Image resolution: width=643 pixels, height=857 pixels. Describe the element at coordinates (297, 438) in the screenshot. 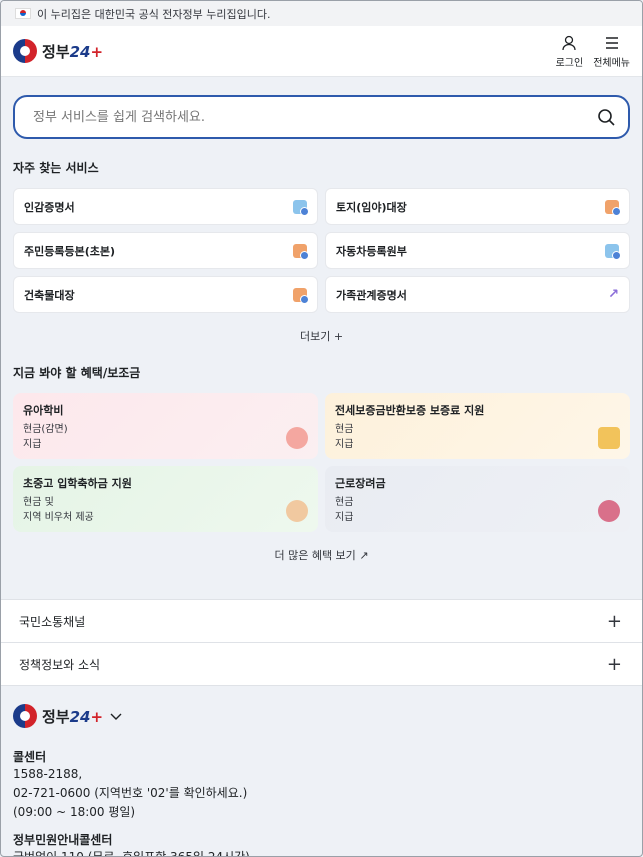

I see `child-icon` at that location.